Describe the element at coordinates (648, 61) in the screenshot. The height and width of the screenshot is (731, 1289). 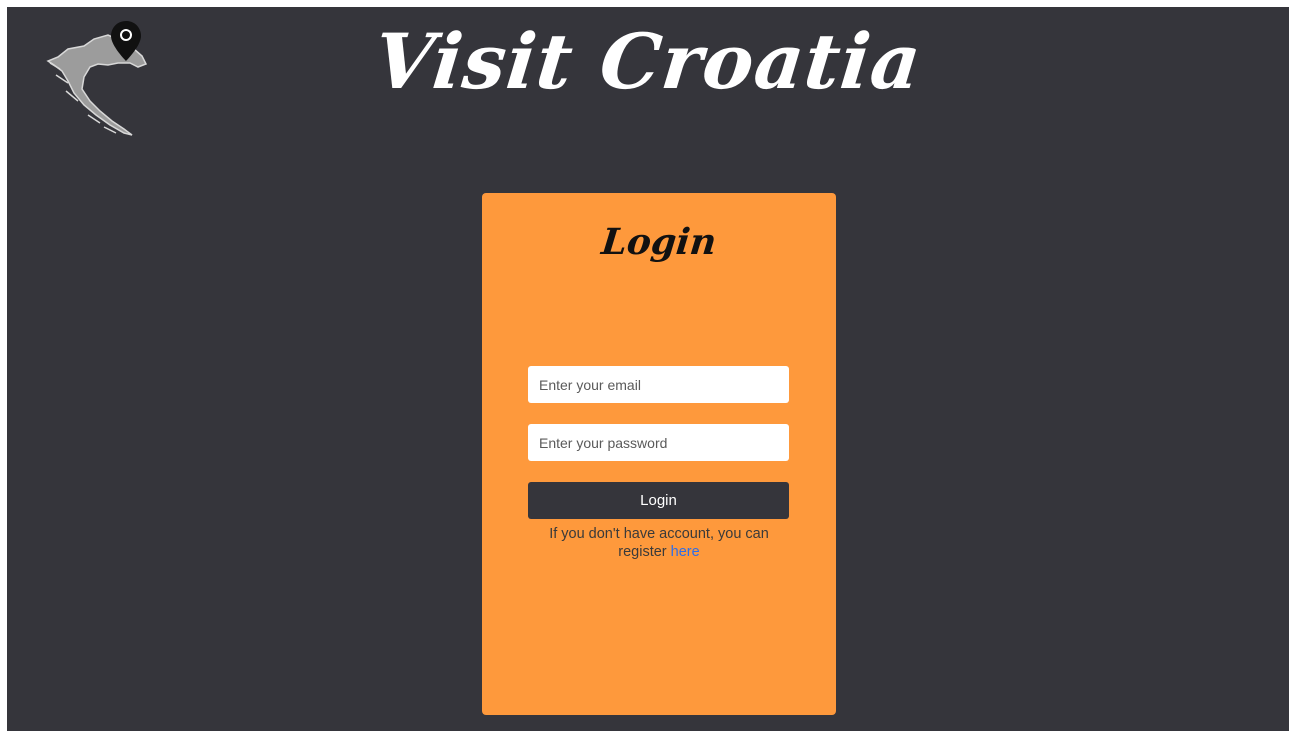
I see `site-title: Visit Croatia` at that location.